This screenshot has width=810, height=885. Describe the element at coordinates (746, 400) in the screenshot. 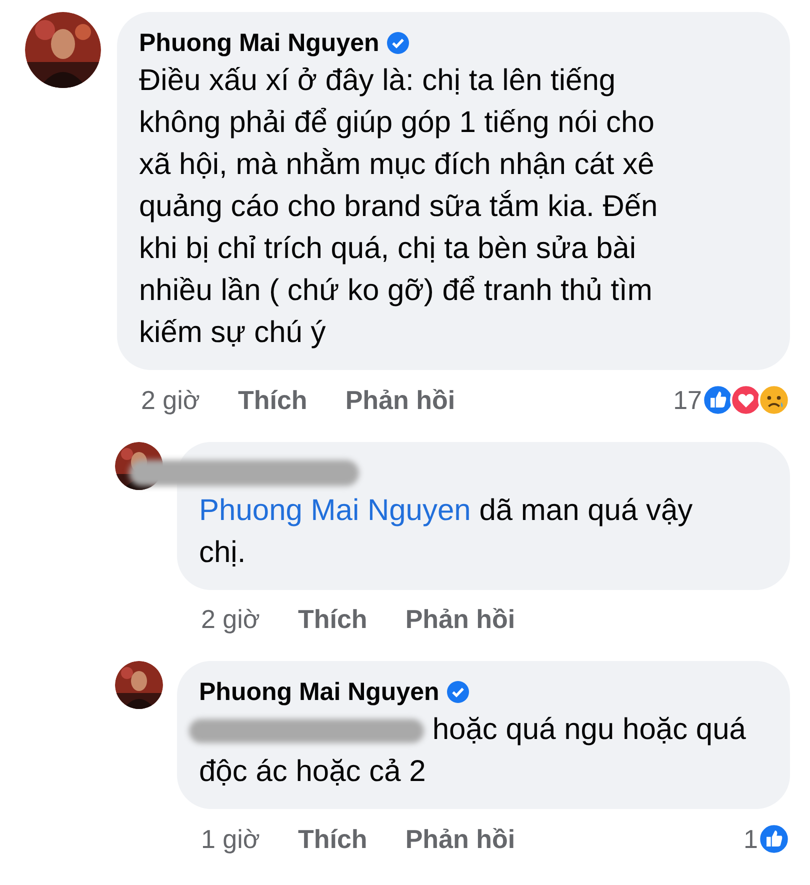

I see `heart-reaction-icon` at that location.